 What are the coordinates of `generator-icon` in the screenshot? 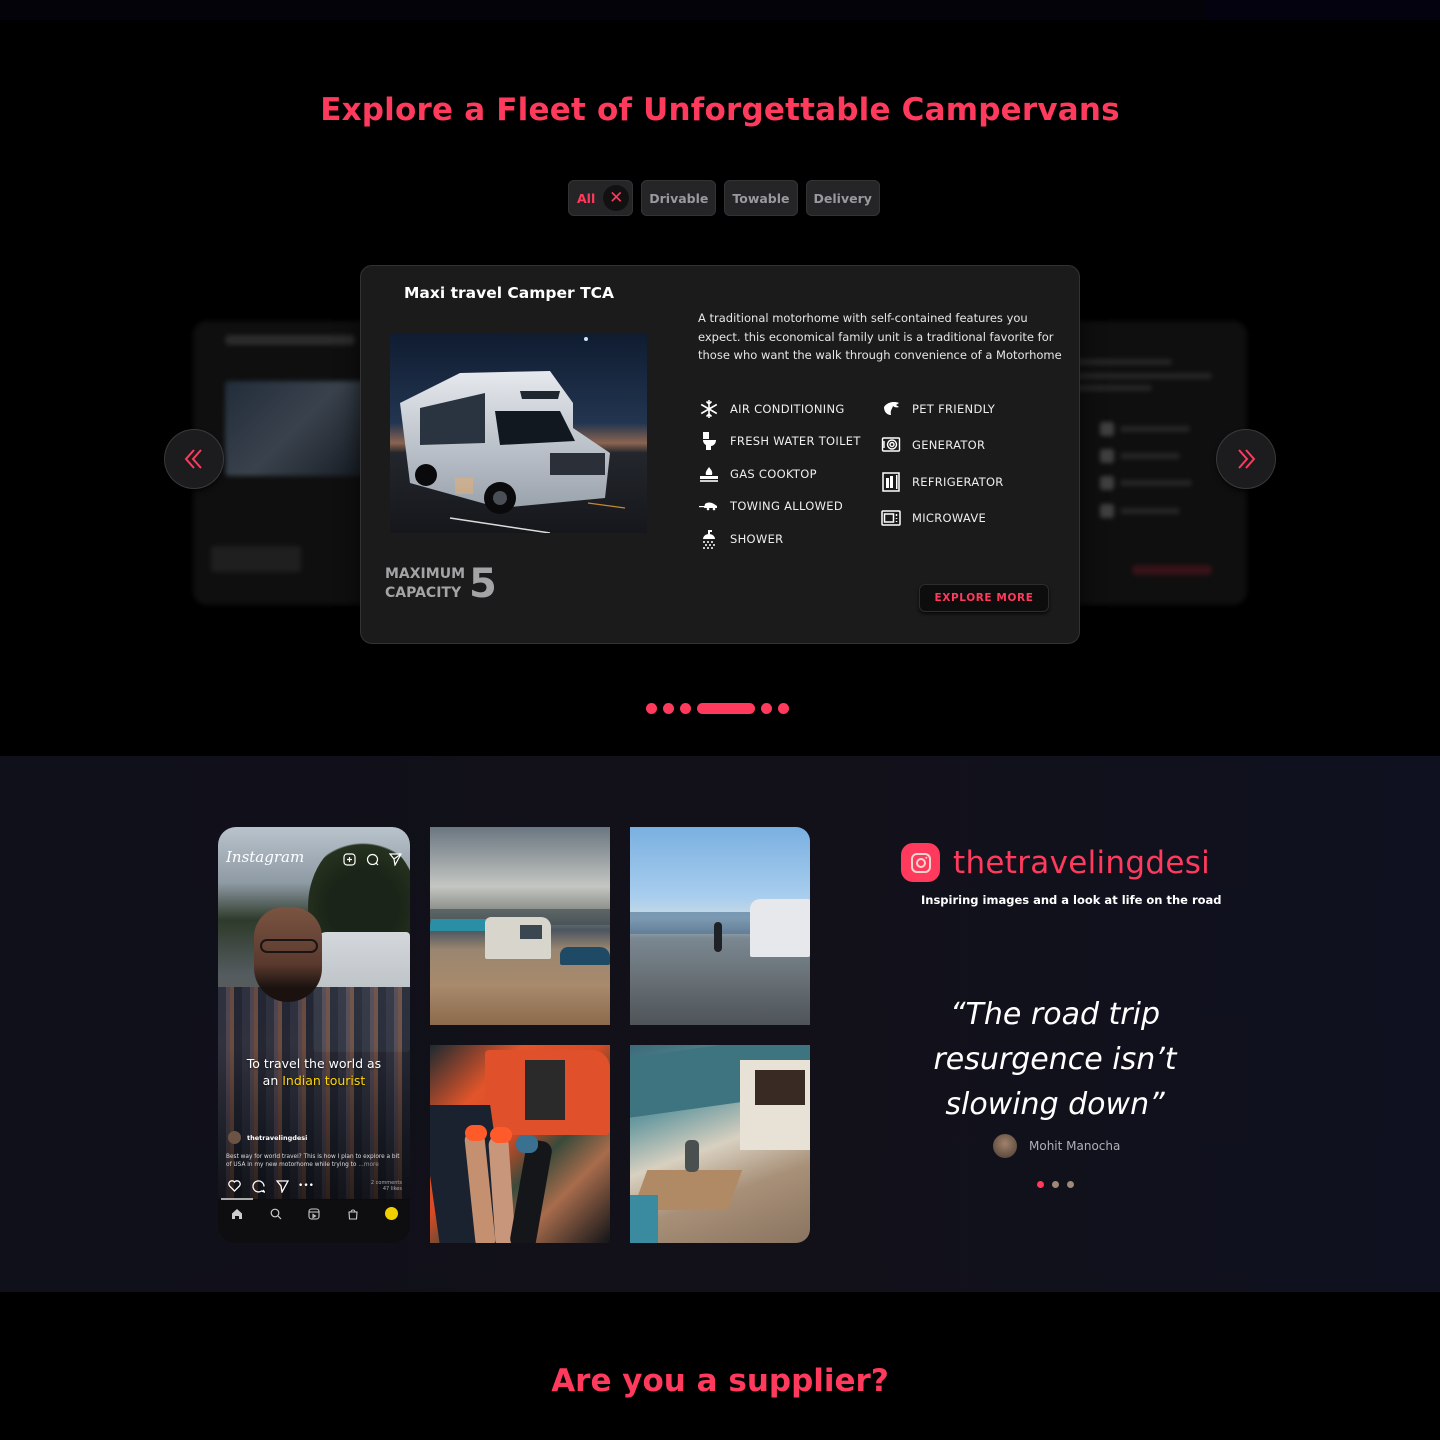 It's located at (891, 445).